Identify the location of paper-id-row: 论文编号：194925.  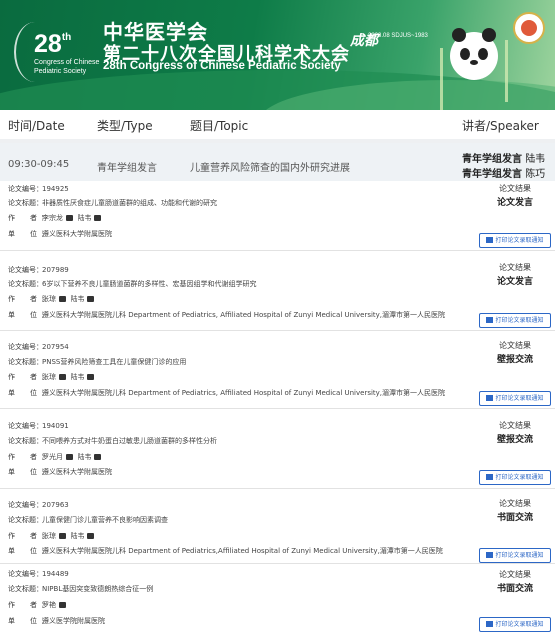
(38, 189).